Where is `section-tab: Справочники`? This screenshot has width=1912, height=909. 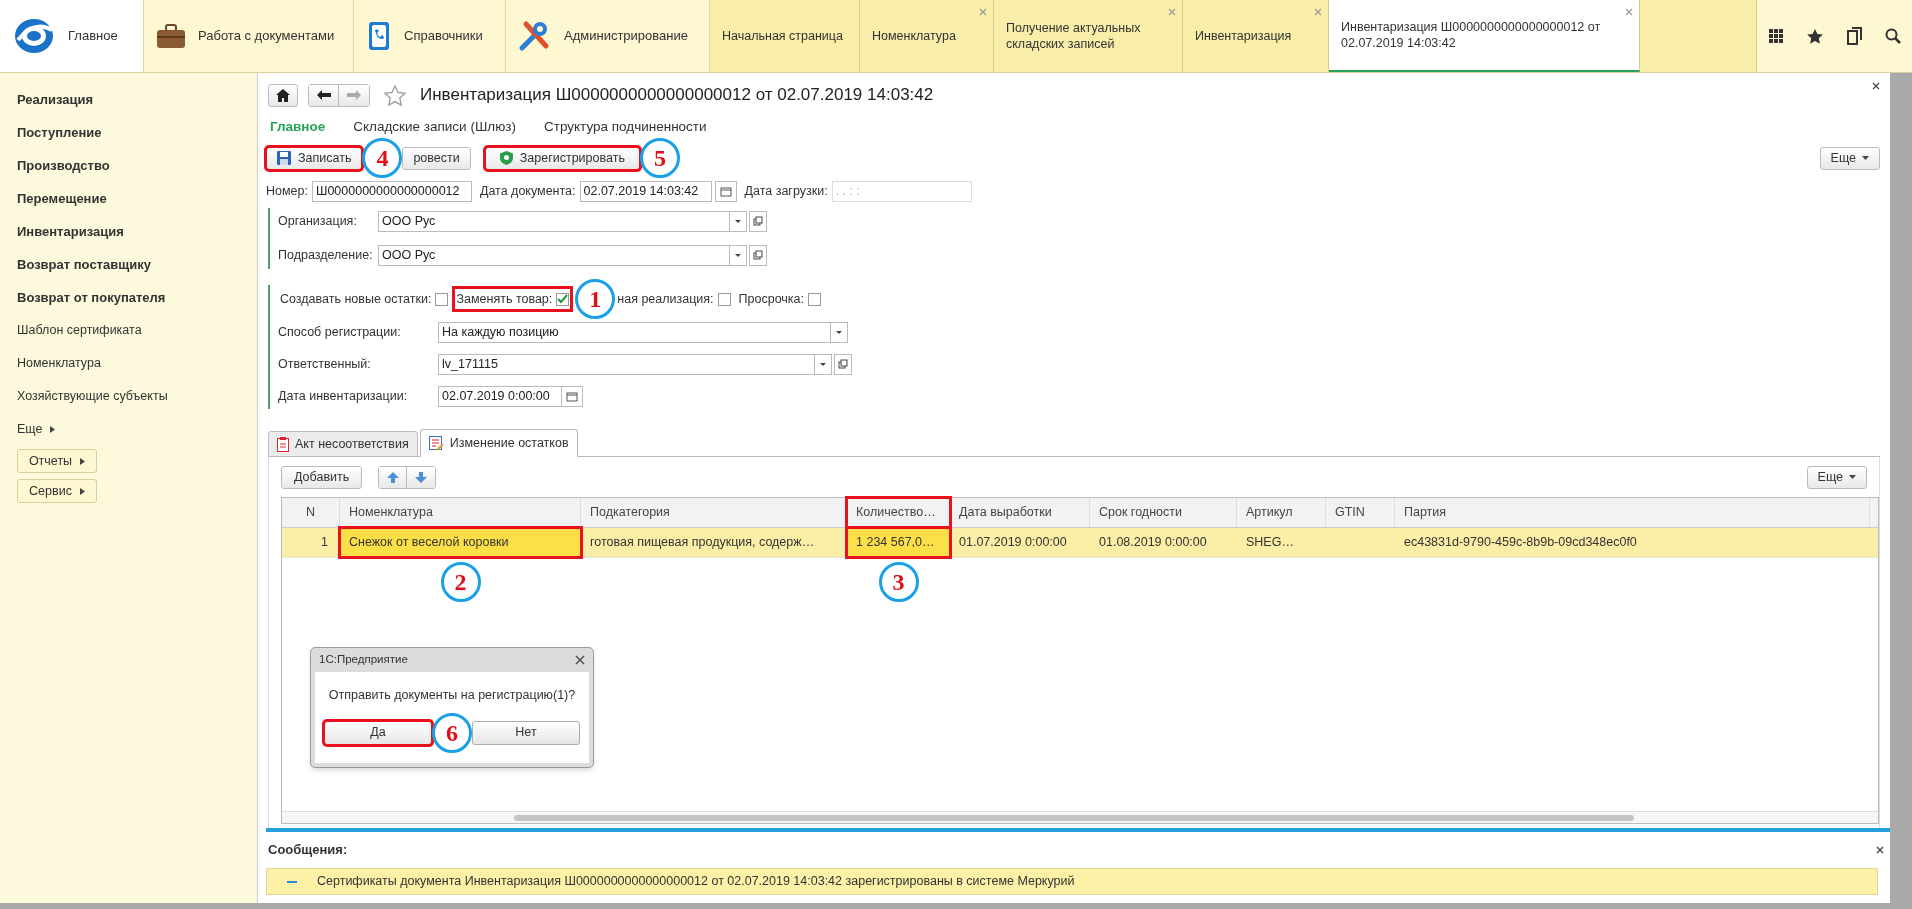 section-tab: Справочники is located at coordinates (430, 36).